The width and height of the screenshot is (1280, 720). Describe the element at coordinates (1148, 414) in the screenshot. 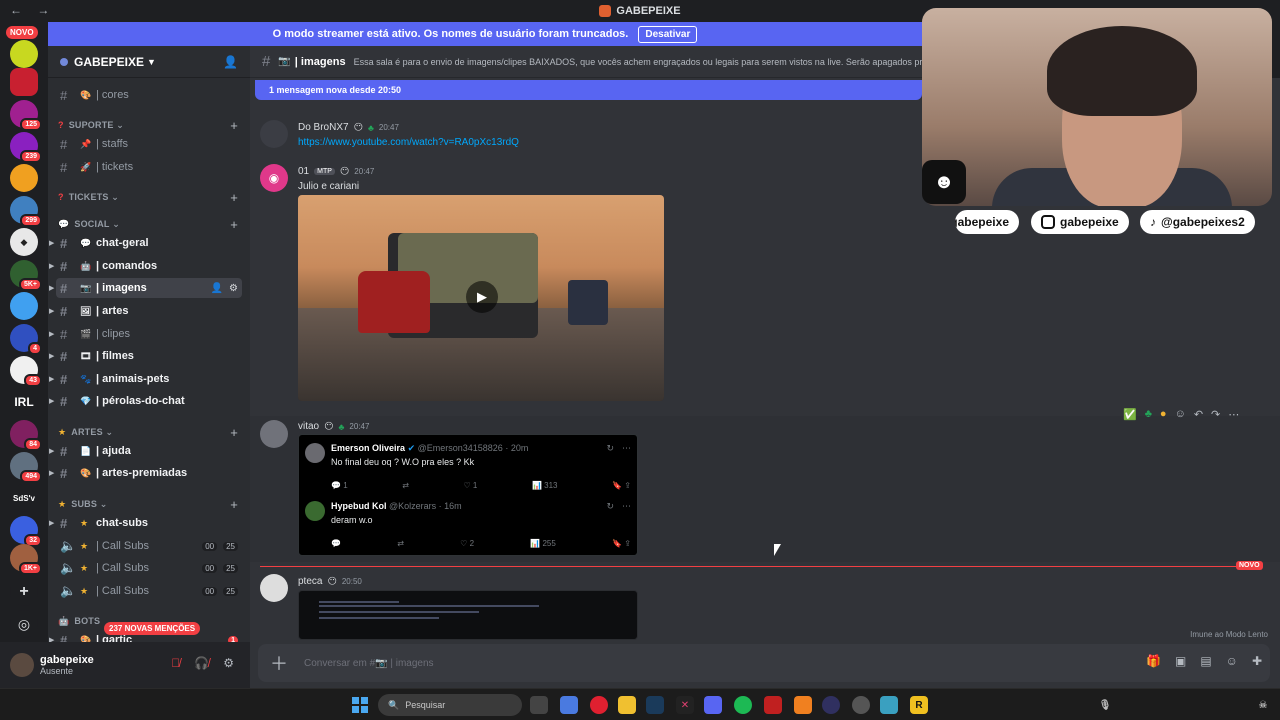

I see `reaction-icon: ♣` at that location.